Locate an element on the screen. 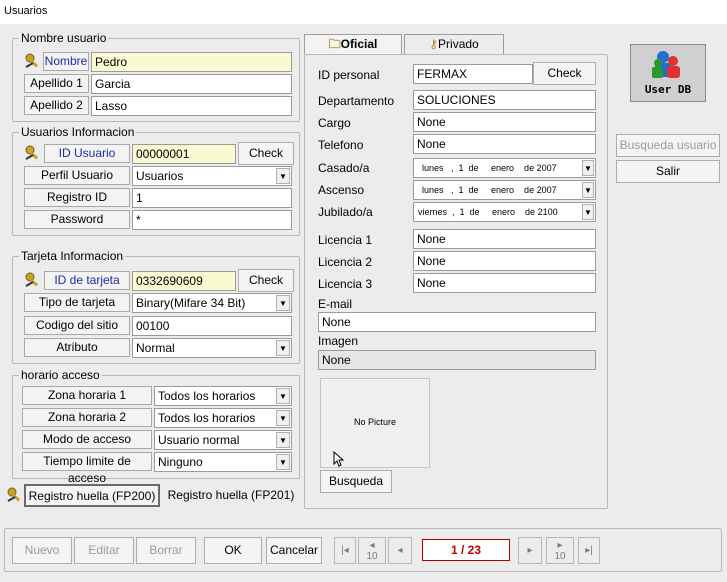 This screenshot has height=582, width=727. jubilado-date-value: viernes , 1 de enero de 2100 is located at coordinates (488, 212).